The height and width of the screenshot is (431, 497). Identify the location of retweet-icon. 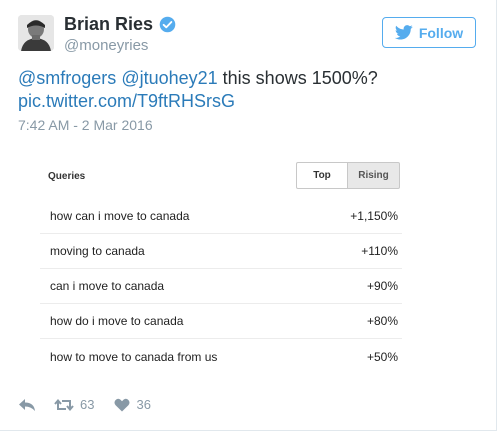
(64, 404).